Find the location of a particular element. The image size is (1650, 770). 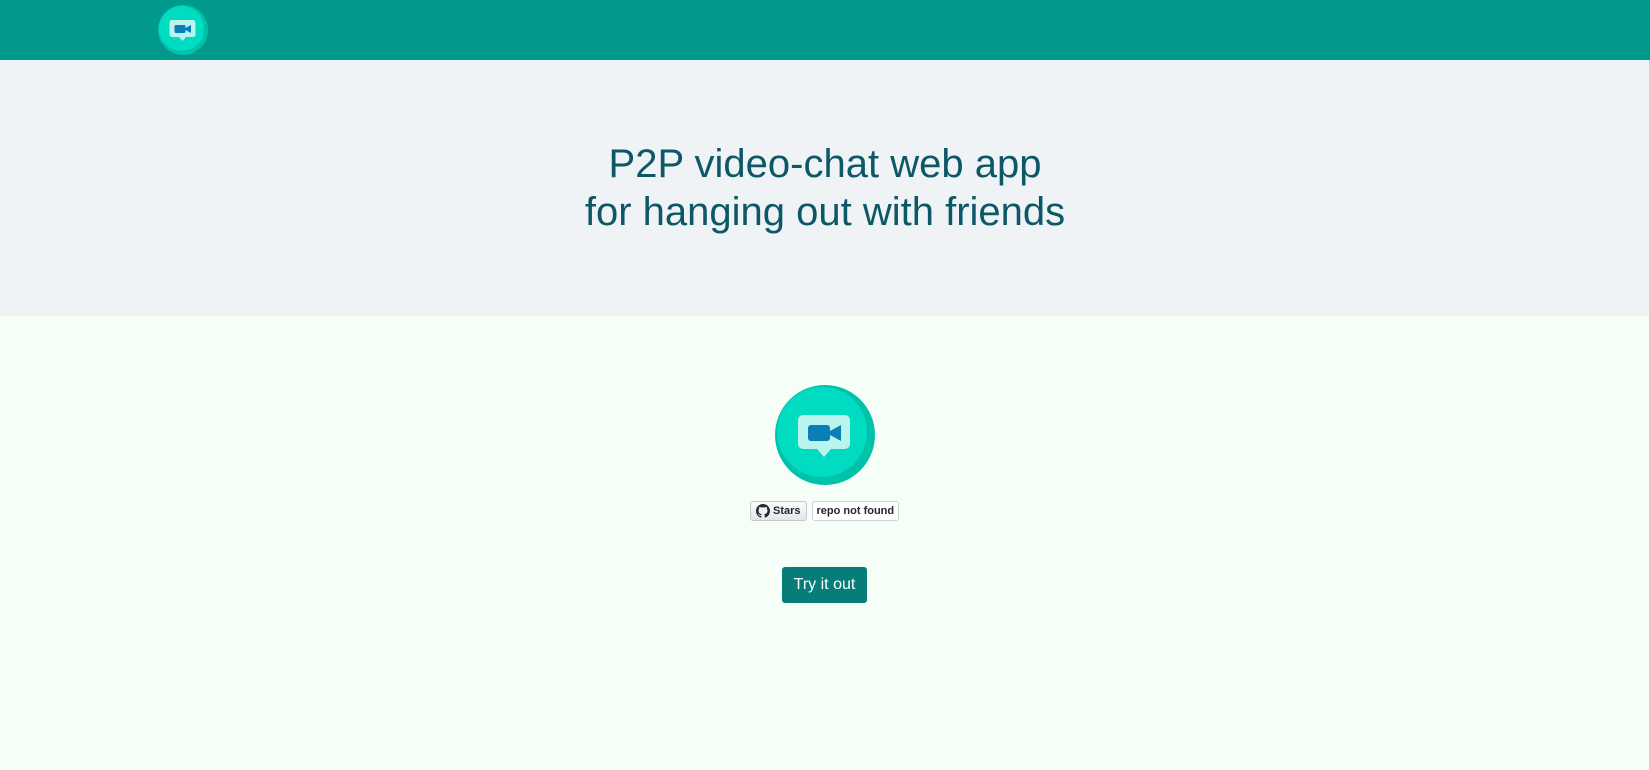

github-stars-widget: Stars repo not found is located at coordinates (825, 511).